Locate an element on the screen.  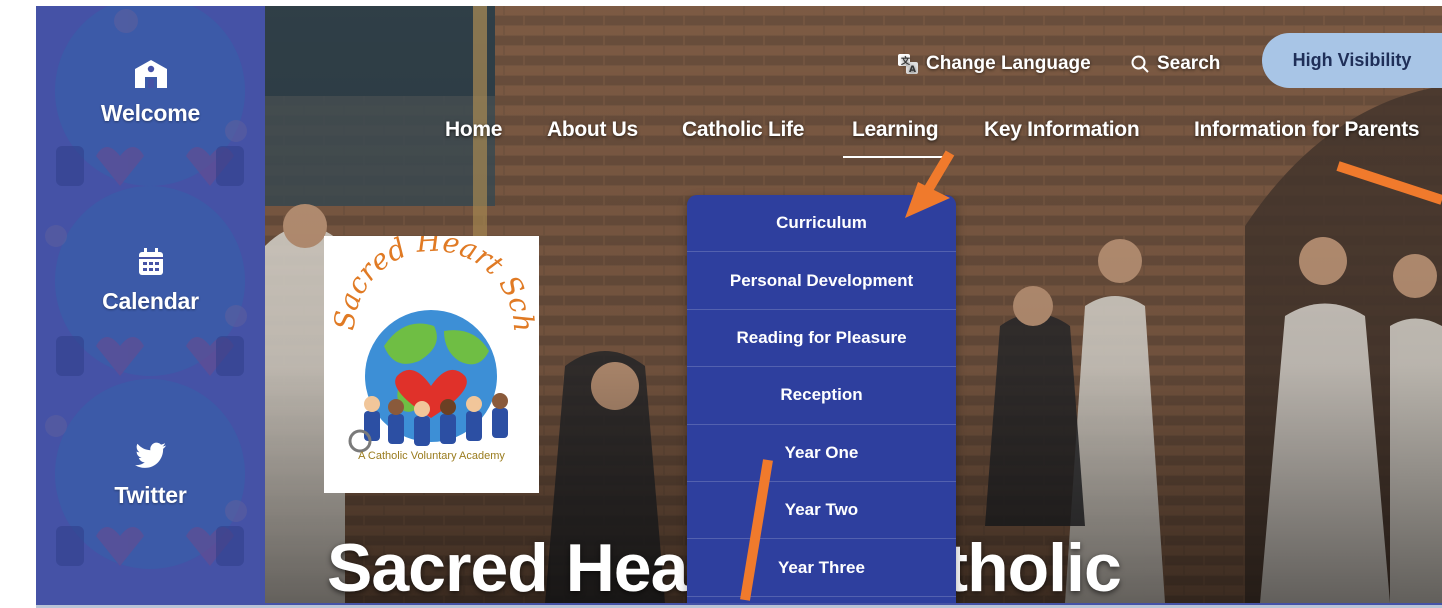
menu-item-year-two: Year Two is located at coordinates (821, 511).